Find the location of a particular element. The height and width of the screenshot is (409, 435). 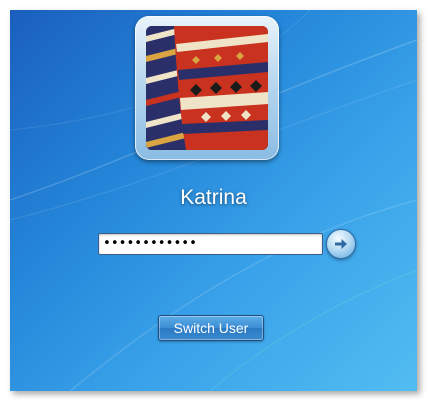

arrow-right-icon is located at coordinates (341, 244).